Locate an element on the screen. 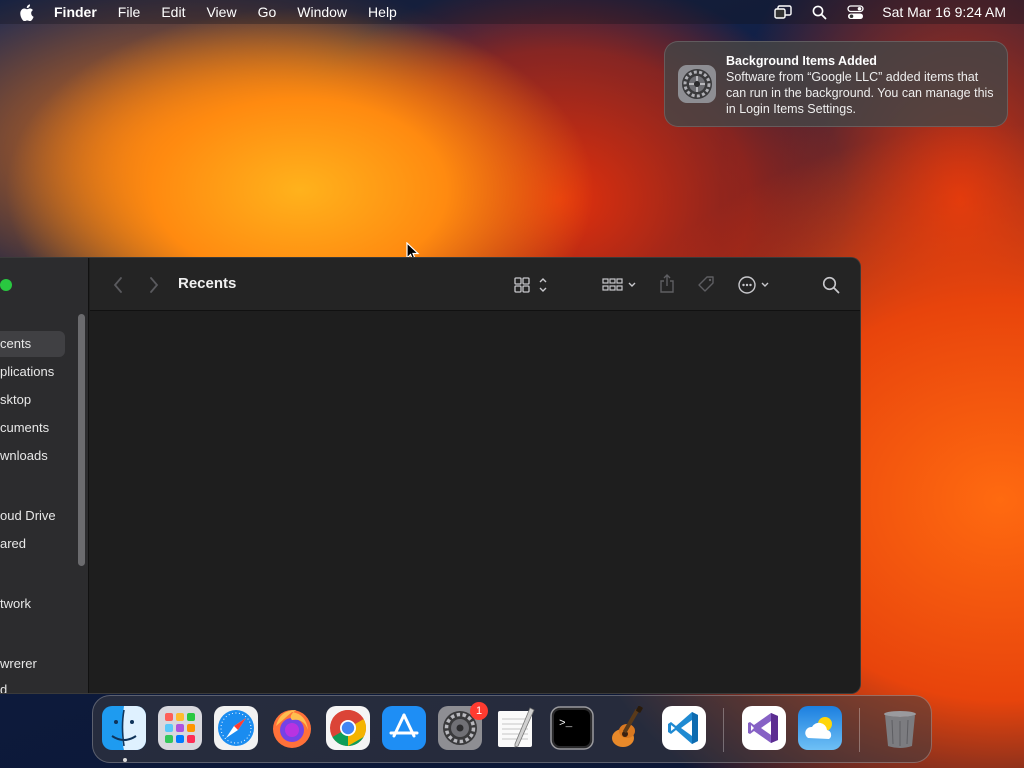  dock-app-launchpad is located at coordinates (180, 728).